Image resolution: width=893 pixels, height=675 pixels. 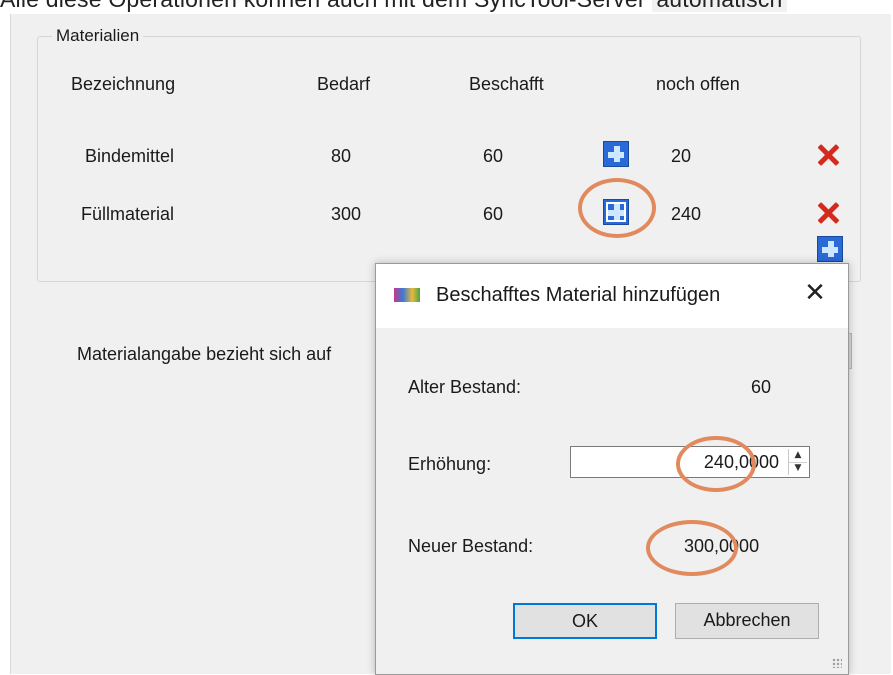 What do you see at coordinates (815, 293) in the screenshot?
I see `close-icon: ✕` at bounding box center [815, 293].